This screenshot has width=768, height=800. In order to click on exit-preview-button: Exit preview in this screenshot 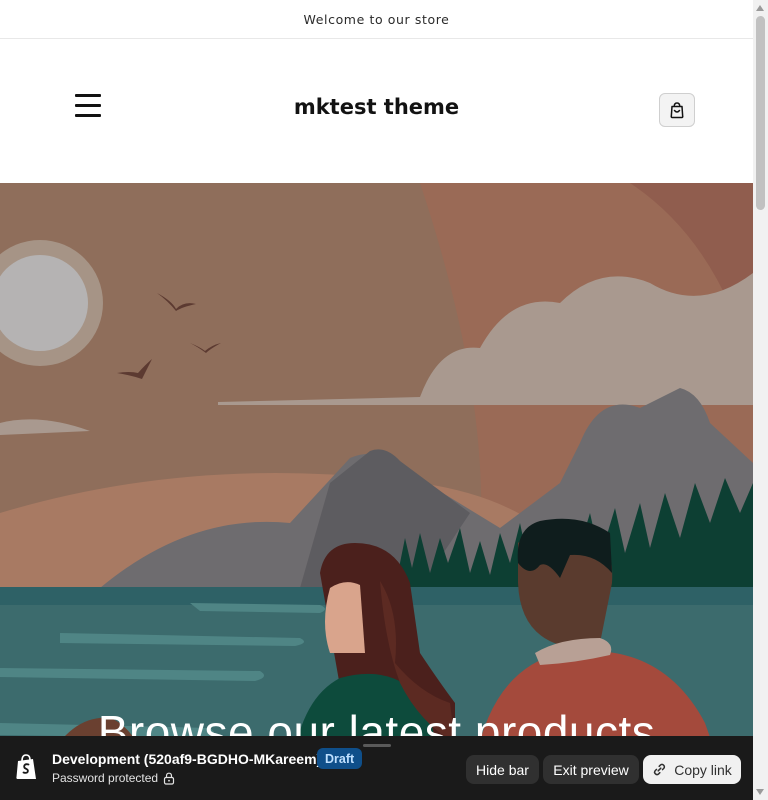, I will do `click(591, 769)`.